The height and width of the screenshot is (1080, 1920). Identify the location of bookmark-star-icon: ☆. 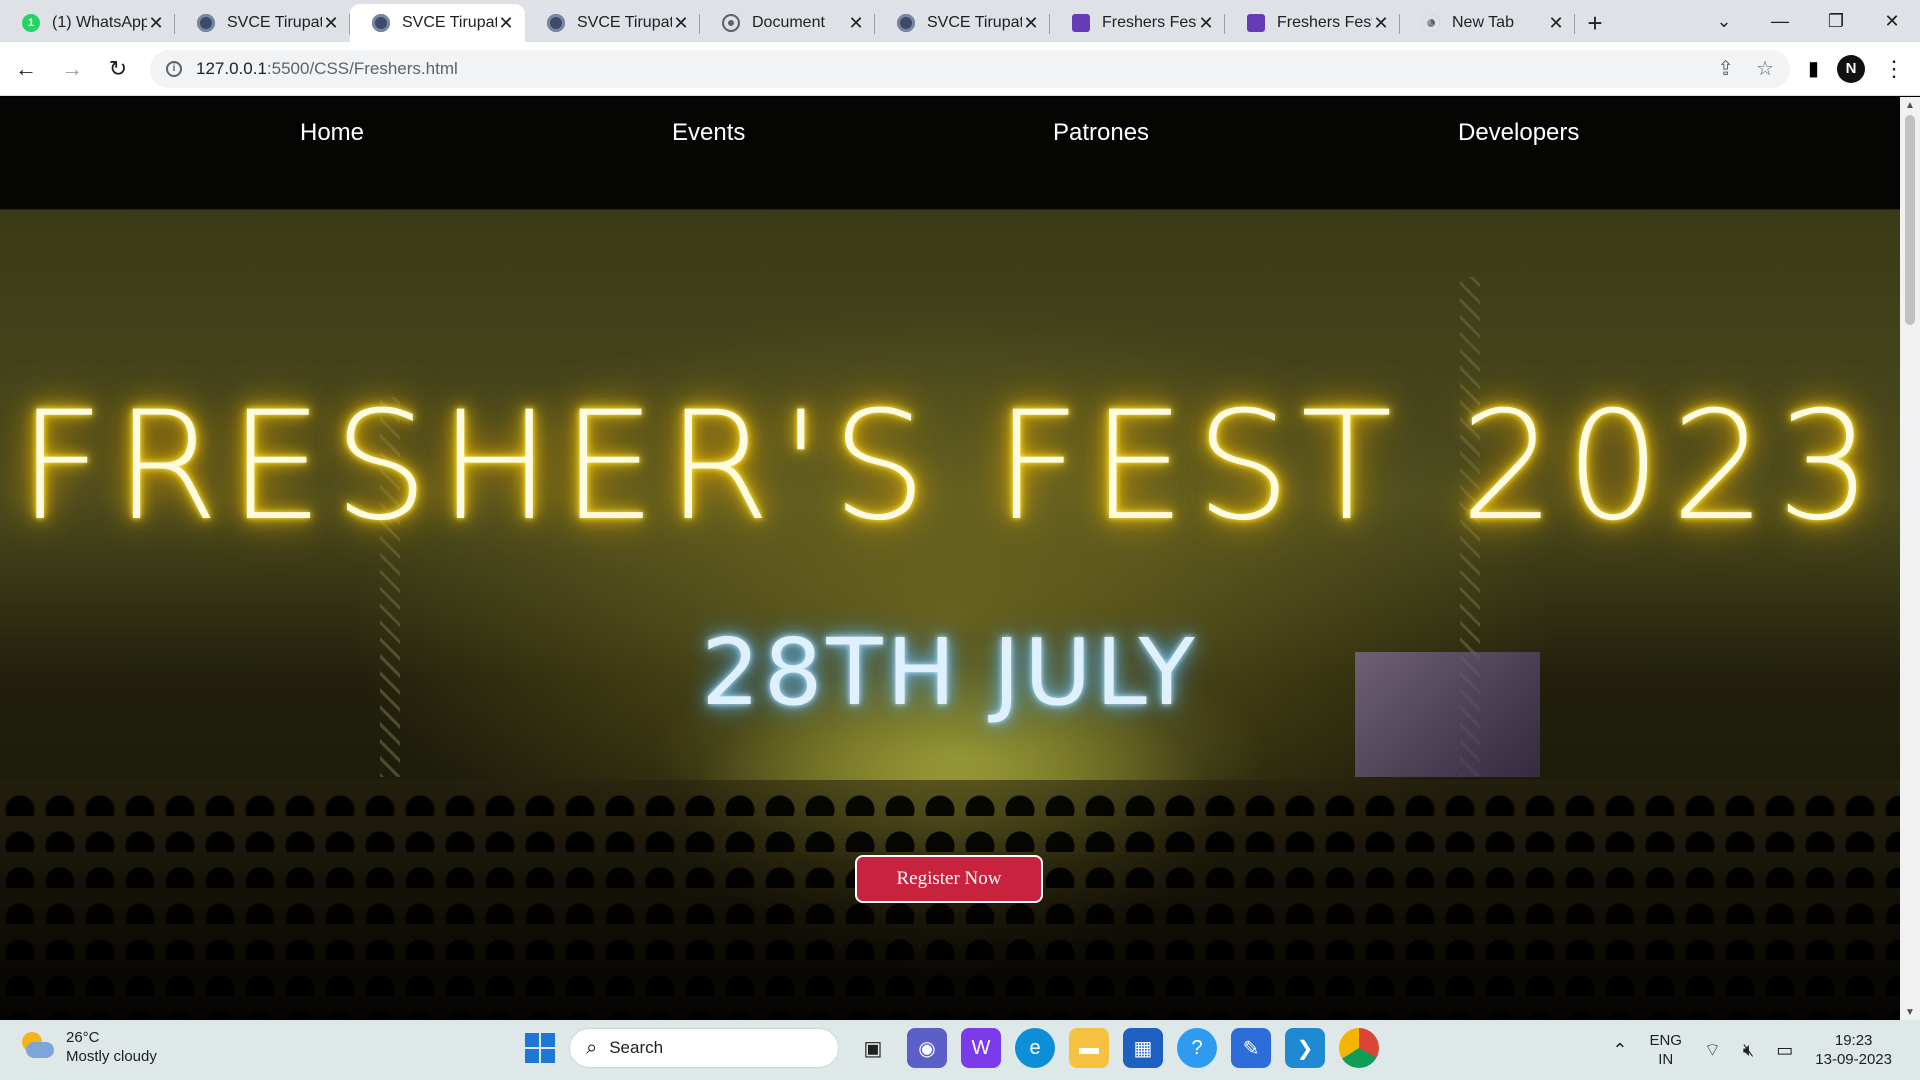
(1765, 68).